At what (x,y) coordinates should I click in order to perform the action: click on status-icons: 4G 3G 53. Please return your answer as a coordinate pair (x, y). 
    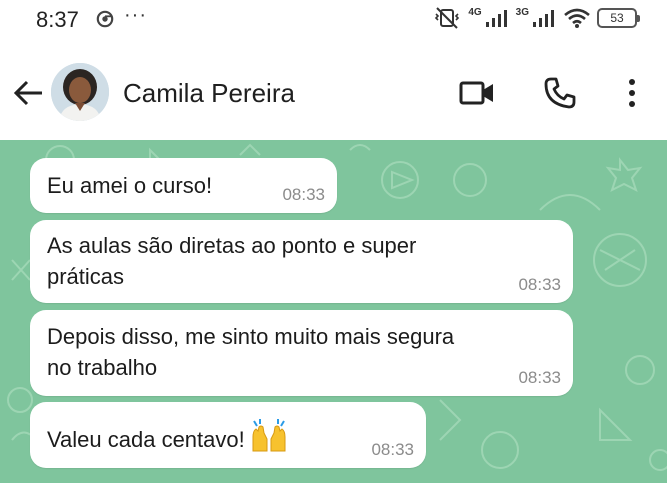
    Looking at the image, I should click on (536, 18).